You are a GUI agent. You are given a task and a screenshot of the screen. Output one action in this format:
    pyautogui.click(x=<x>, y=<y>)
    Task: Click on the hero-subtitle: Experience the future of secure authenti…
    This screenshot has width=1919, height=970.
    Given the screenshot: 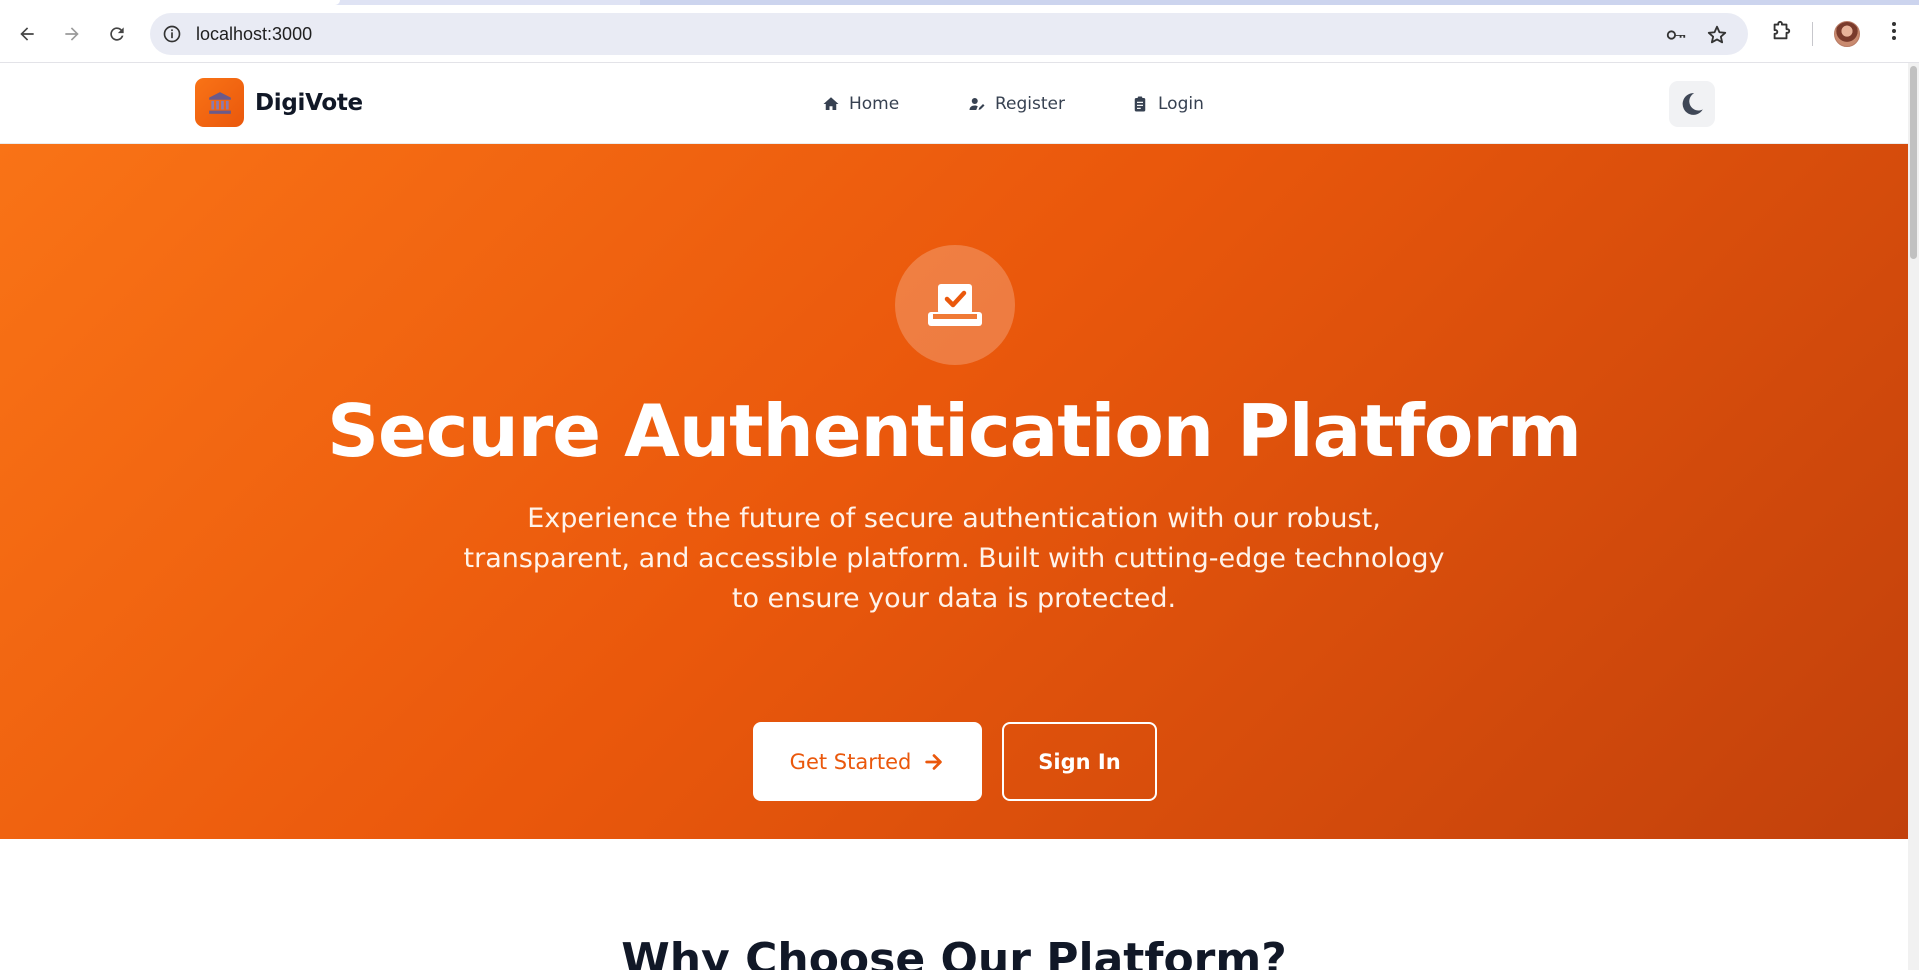 What is the action you would take?
    pyautogui.click(x=954, y=559)
    